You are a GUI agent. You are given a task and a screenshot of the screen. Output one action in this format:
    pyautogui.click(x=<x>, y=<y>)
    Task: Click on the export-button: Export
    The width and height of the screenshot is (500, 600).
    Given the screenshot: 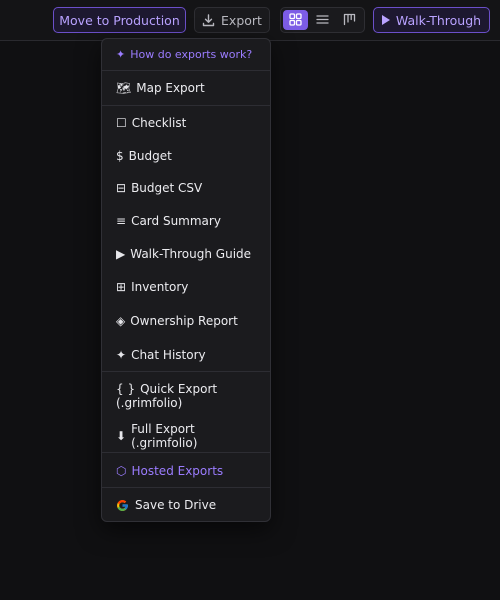 What is the action you would take?
    pyautogui.click(x=232, y=20)
    